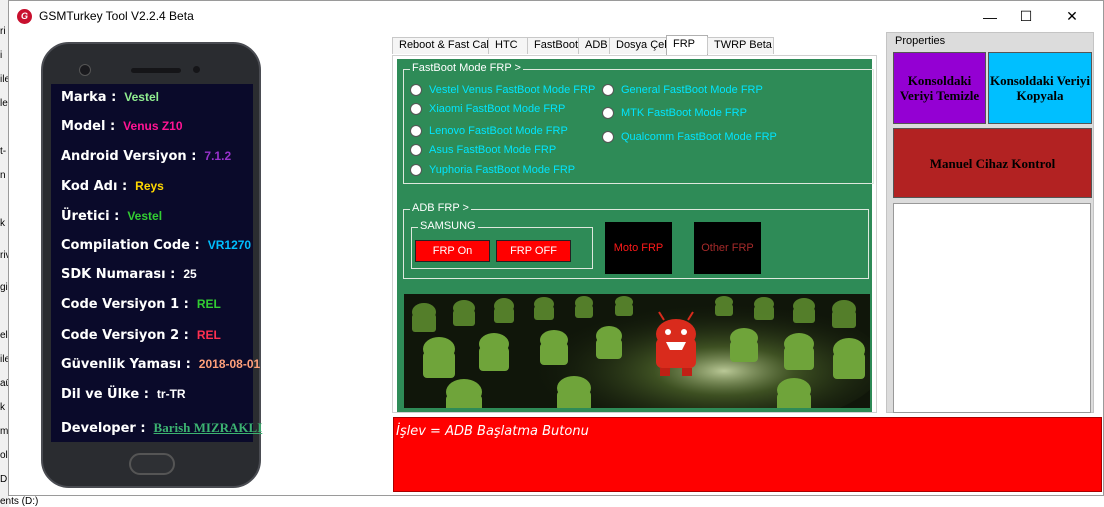  Describe the element at coordinates (229, 245) in the screenshot. I see `device-info-value: VR1270` at that location.